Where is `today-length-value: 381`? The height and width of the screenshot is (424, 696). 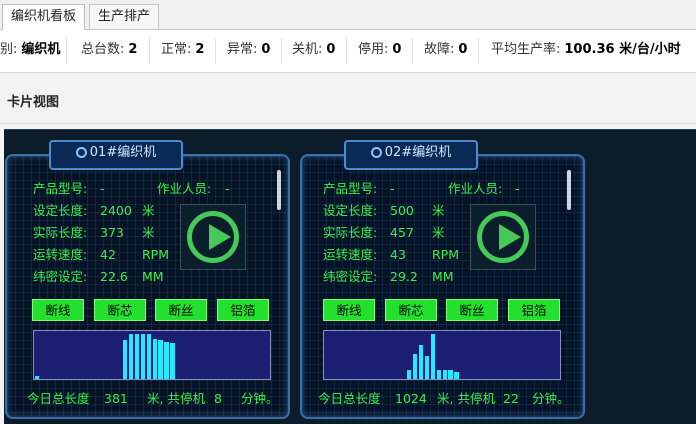
today-length-value: 381 is located at coordinates (116, 398).